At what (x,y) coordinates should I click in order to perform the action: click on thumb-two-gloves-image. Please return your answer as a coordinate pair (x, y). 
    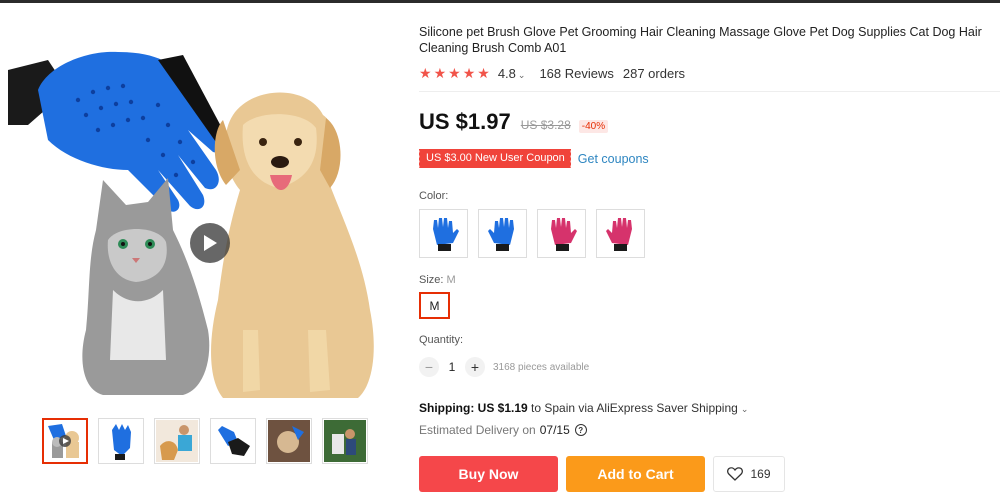
    Looking at the image, I should click on (234, 441).